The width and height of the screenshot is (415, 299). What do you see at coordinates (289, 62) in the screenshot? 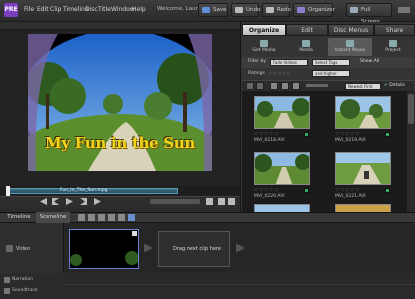
I see `filter-dropdown-videos: Fade Videos` at bounding box center [289, 62].